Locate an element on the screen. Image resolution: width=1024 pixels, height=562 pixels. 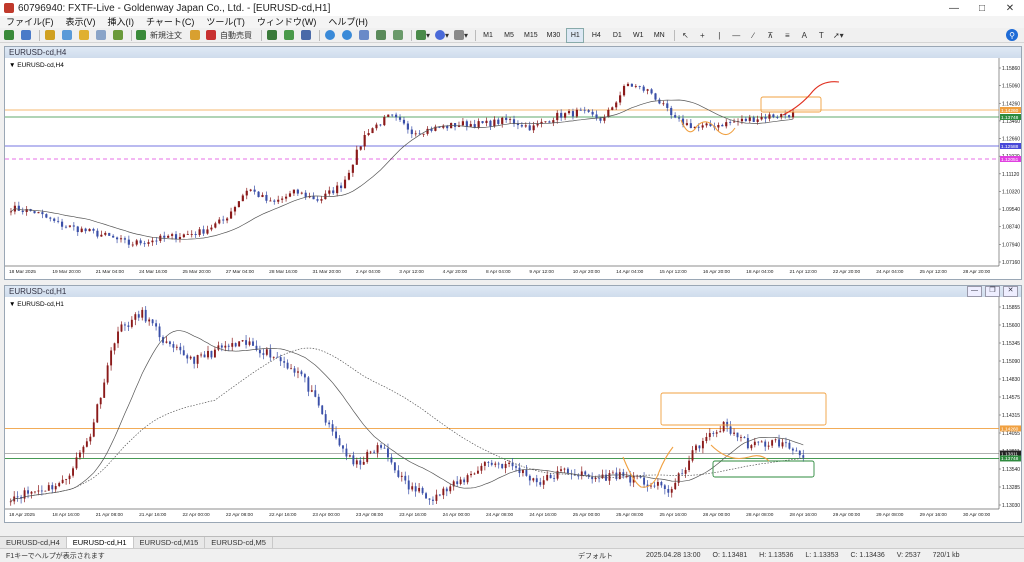
tf-m30-button: M30 is located at coordinates (554, 35).